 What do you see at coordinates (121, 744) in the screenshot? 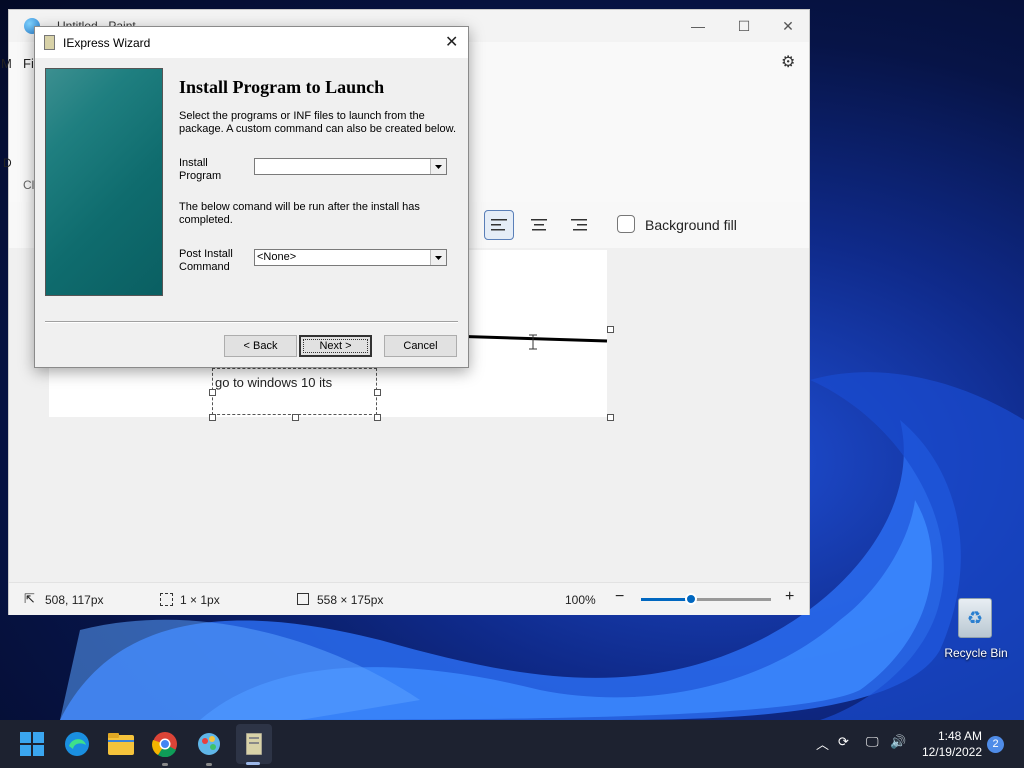
I see `file-explorer-icon` at bounding box center [121, 744].